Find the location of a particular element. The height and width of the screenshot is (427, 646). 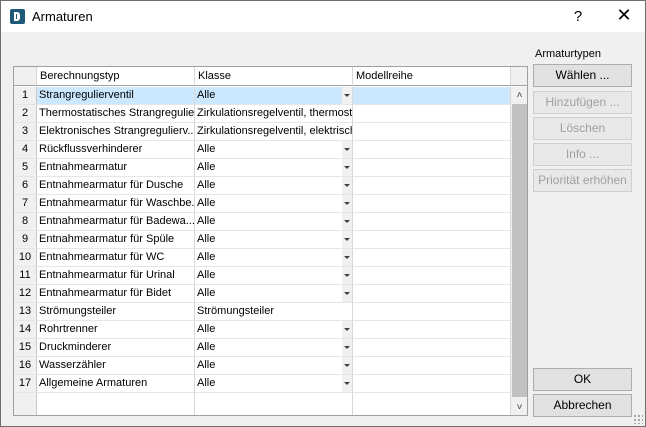

scrollbar-thumb is located at coordinates (519, 250).